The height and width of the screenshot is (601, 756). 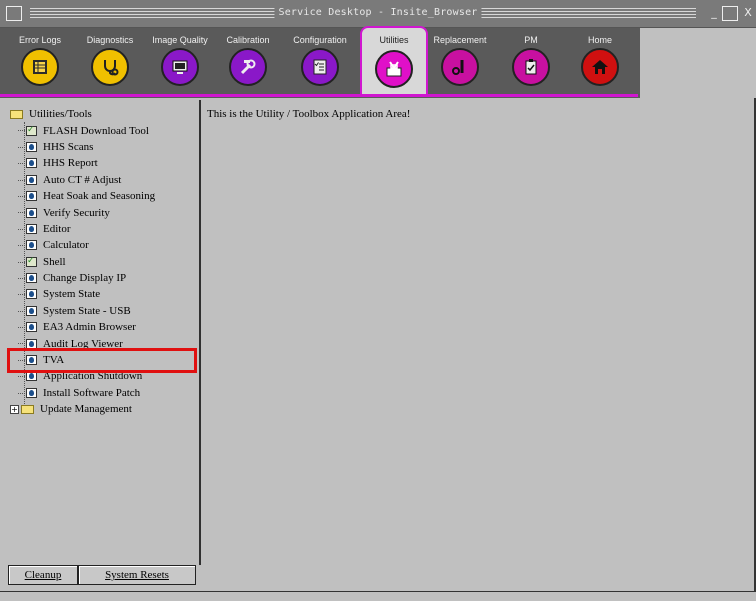 I want to click on tree-item-audit-log-viewer: Audit Log Viewer, so click(x=82, y=343).